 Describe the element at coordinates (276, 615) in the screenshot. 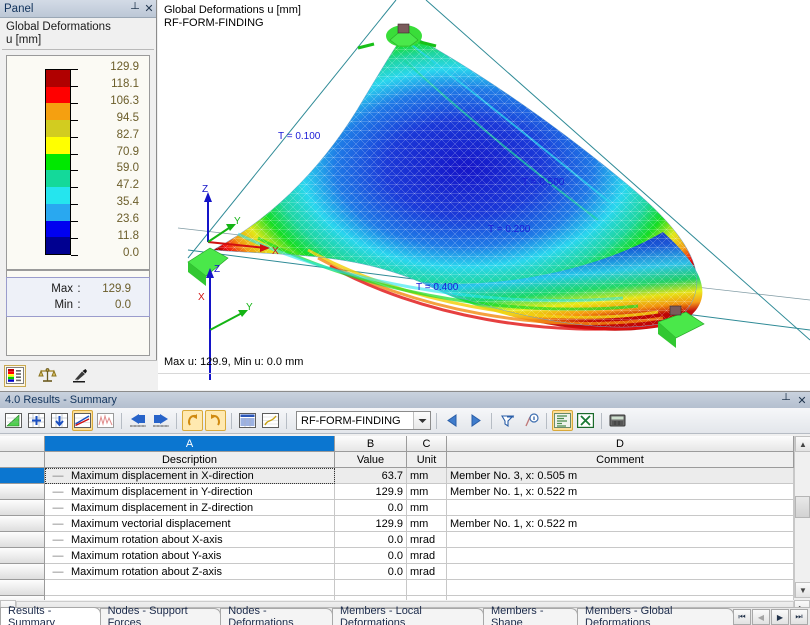

I see `tab-nodes-deformations: Nodes - Deformations` at that location.